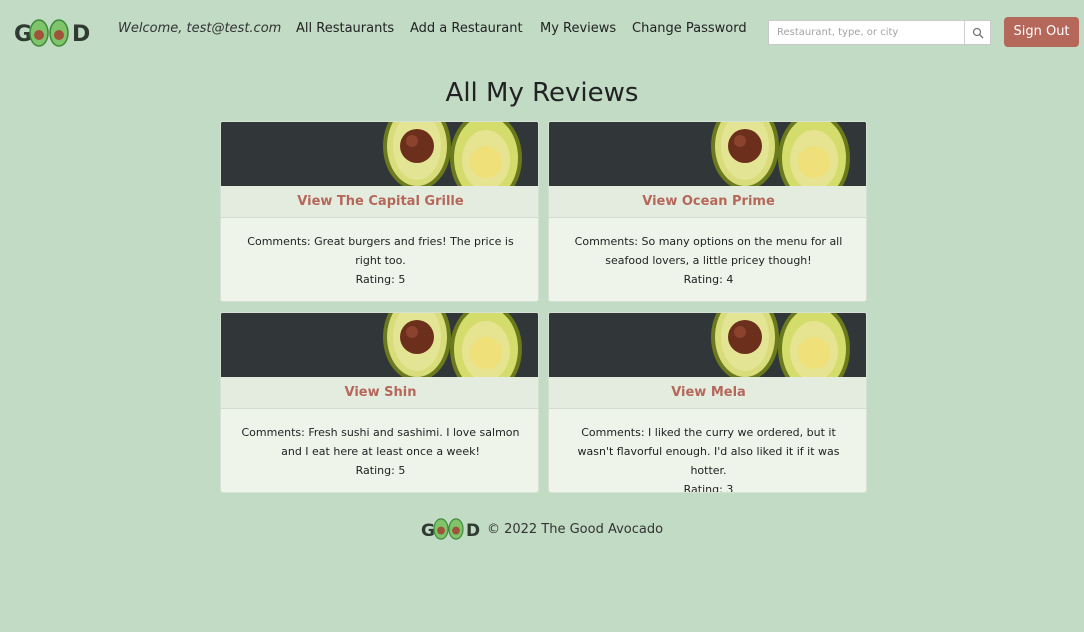 This screenshot has height=632, width=1084. What do you see at coordinates (708, 279) in the screenshot?
I see `review-rating: Rating: 4` at bounding box center [708, 279].